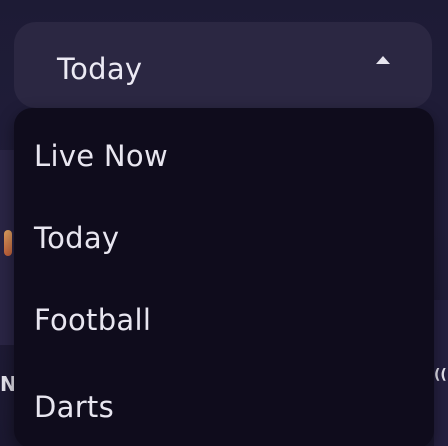  What do you see at coordinates (224, 320) in the screenshot?
I see `option-football: Football` at bounding box center [224, 320].